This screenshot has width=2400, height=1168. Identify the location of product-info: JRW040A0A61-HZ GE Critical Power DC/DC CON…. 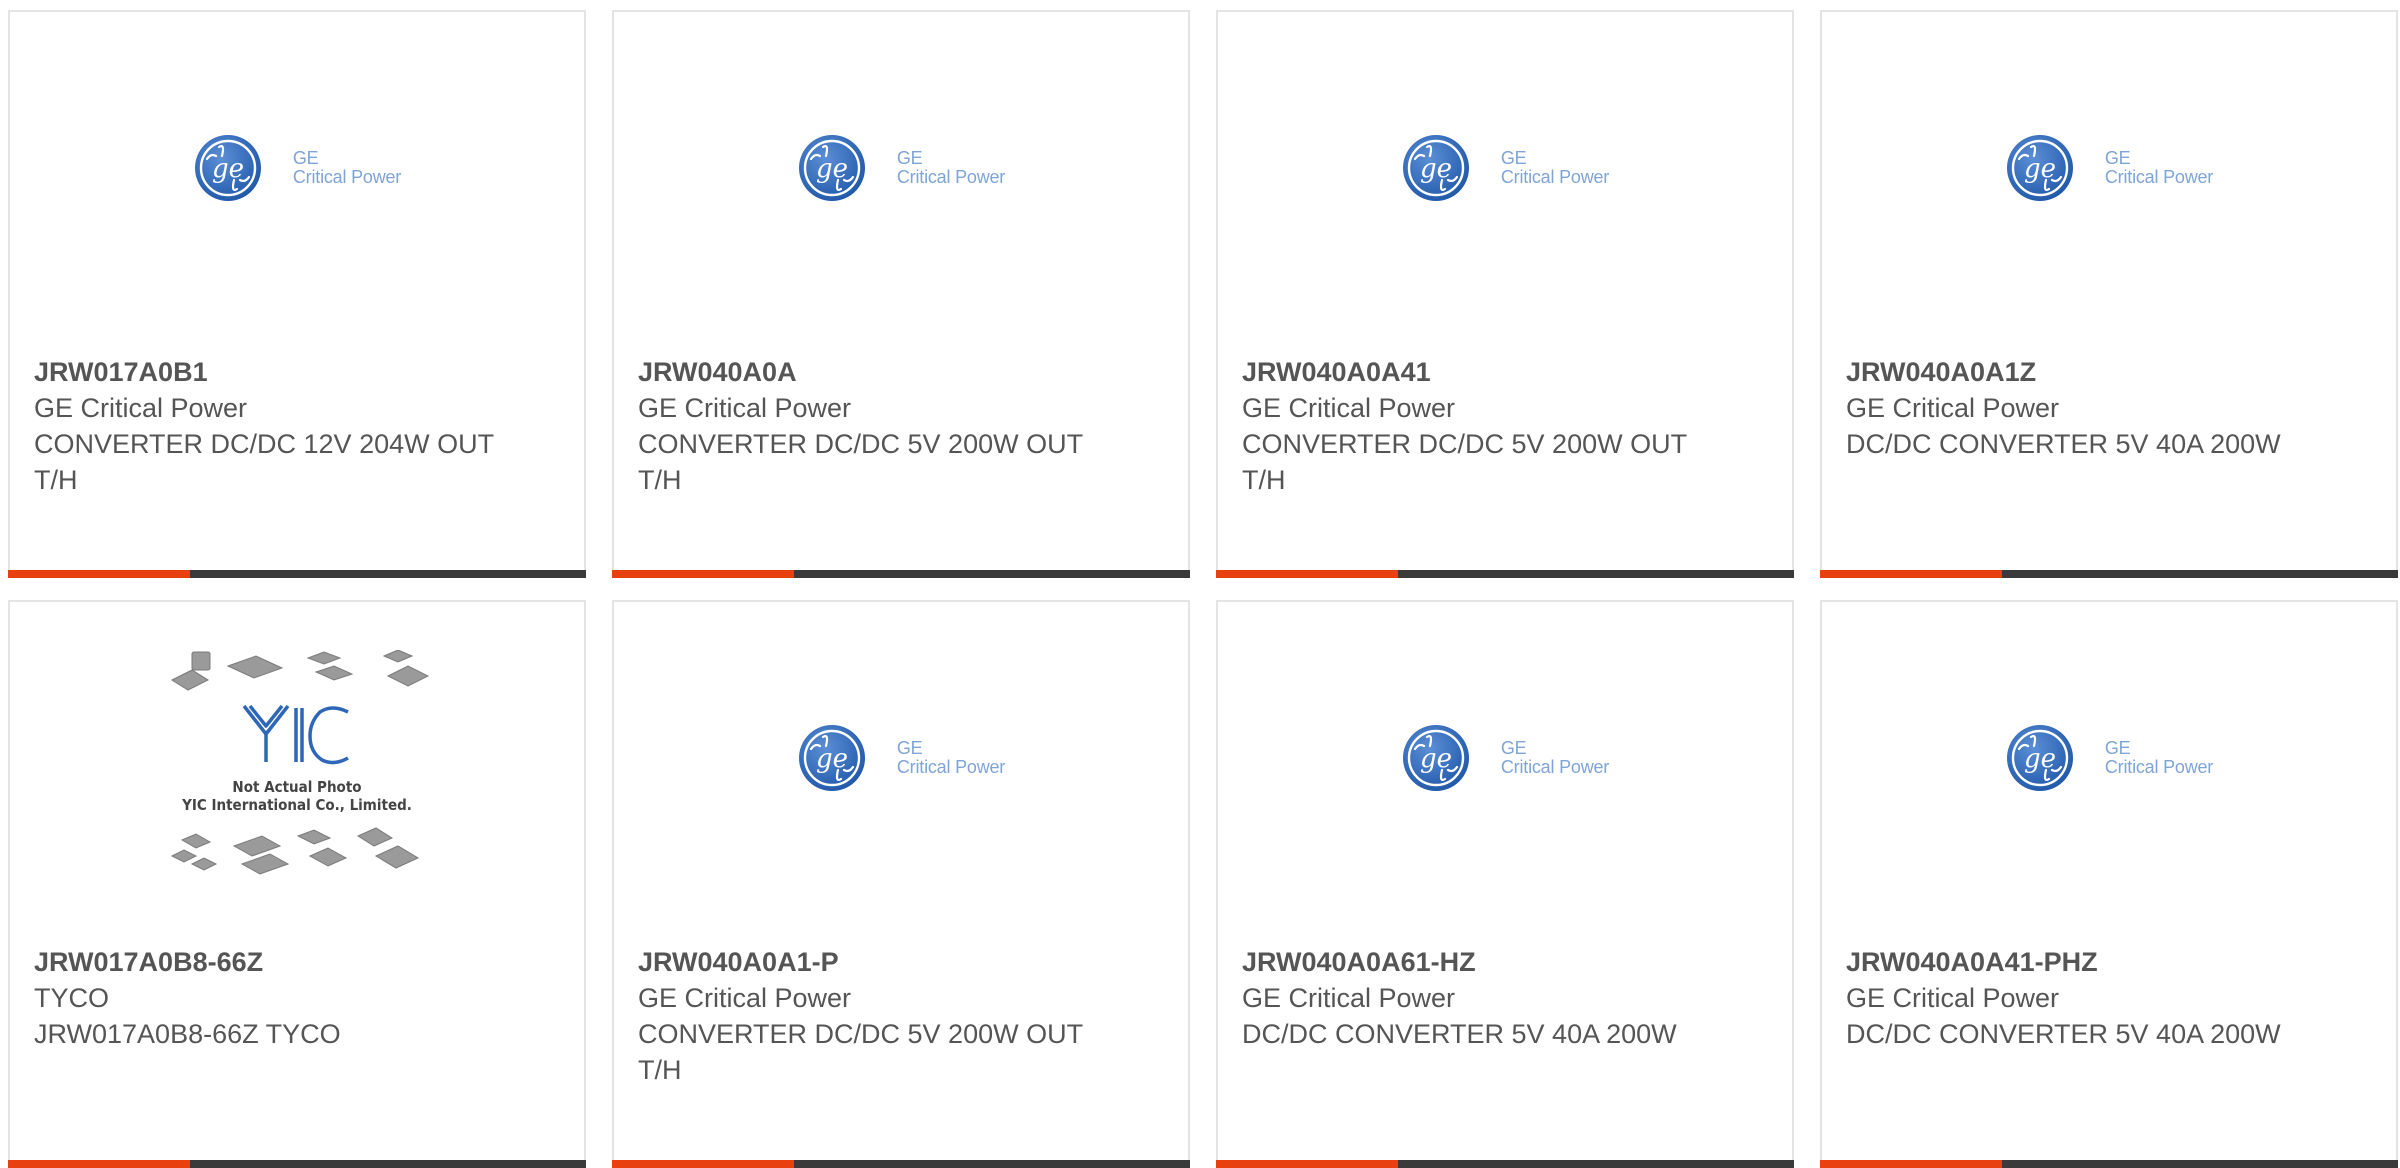
(1507, 998).